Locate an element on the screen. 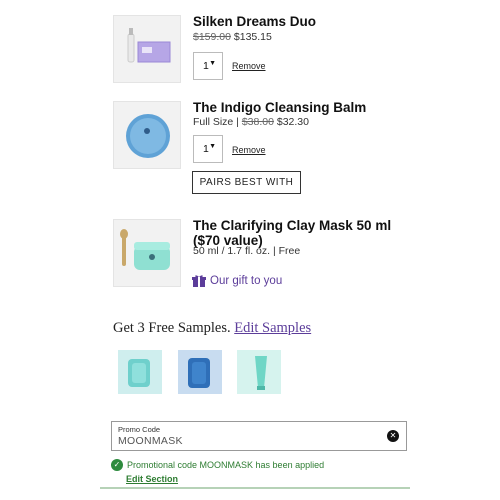  clear-icon: ✕ is located at coordinates (393, 436).